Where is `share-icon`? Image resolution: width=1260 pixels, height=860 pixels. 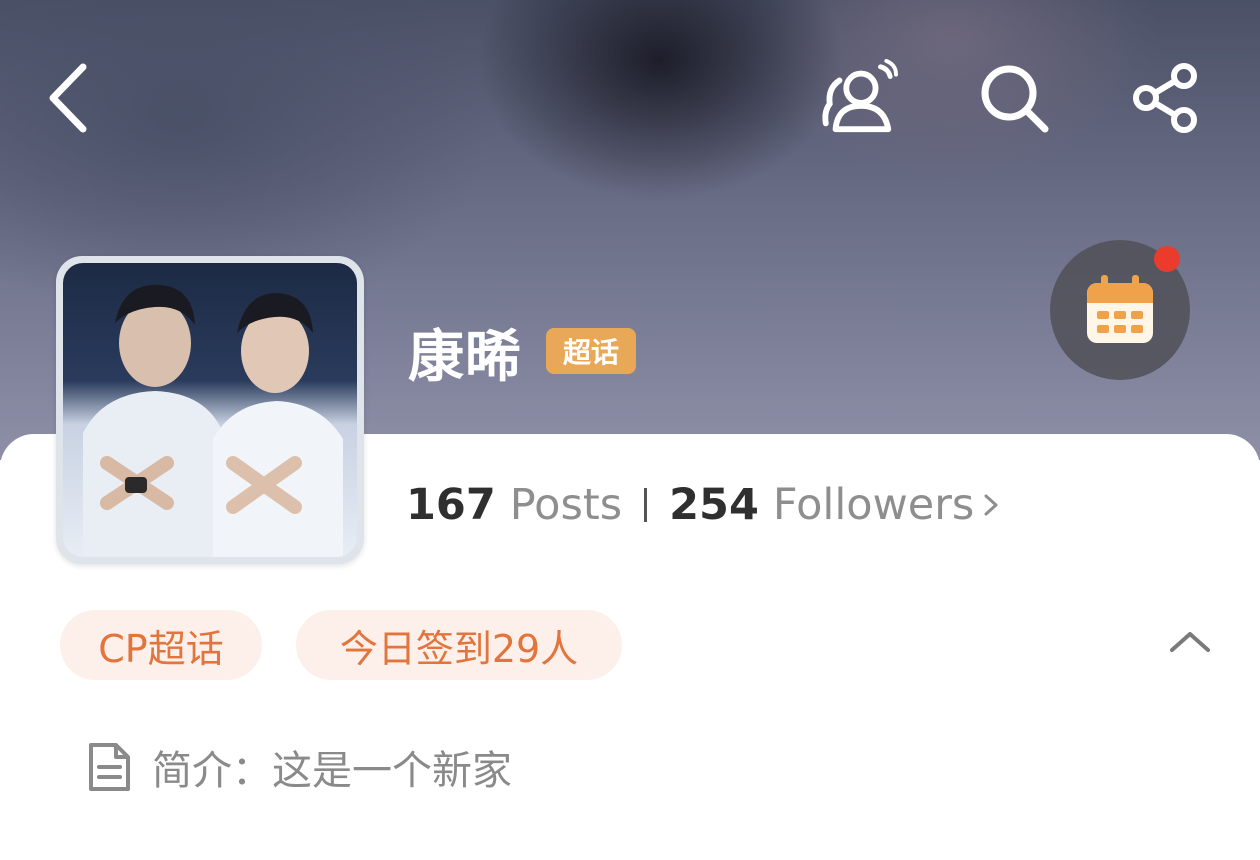
share-icon is located at coordinates (1165, 98).